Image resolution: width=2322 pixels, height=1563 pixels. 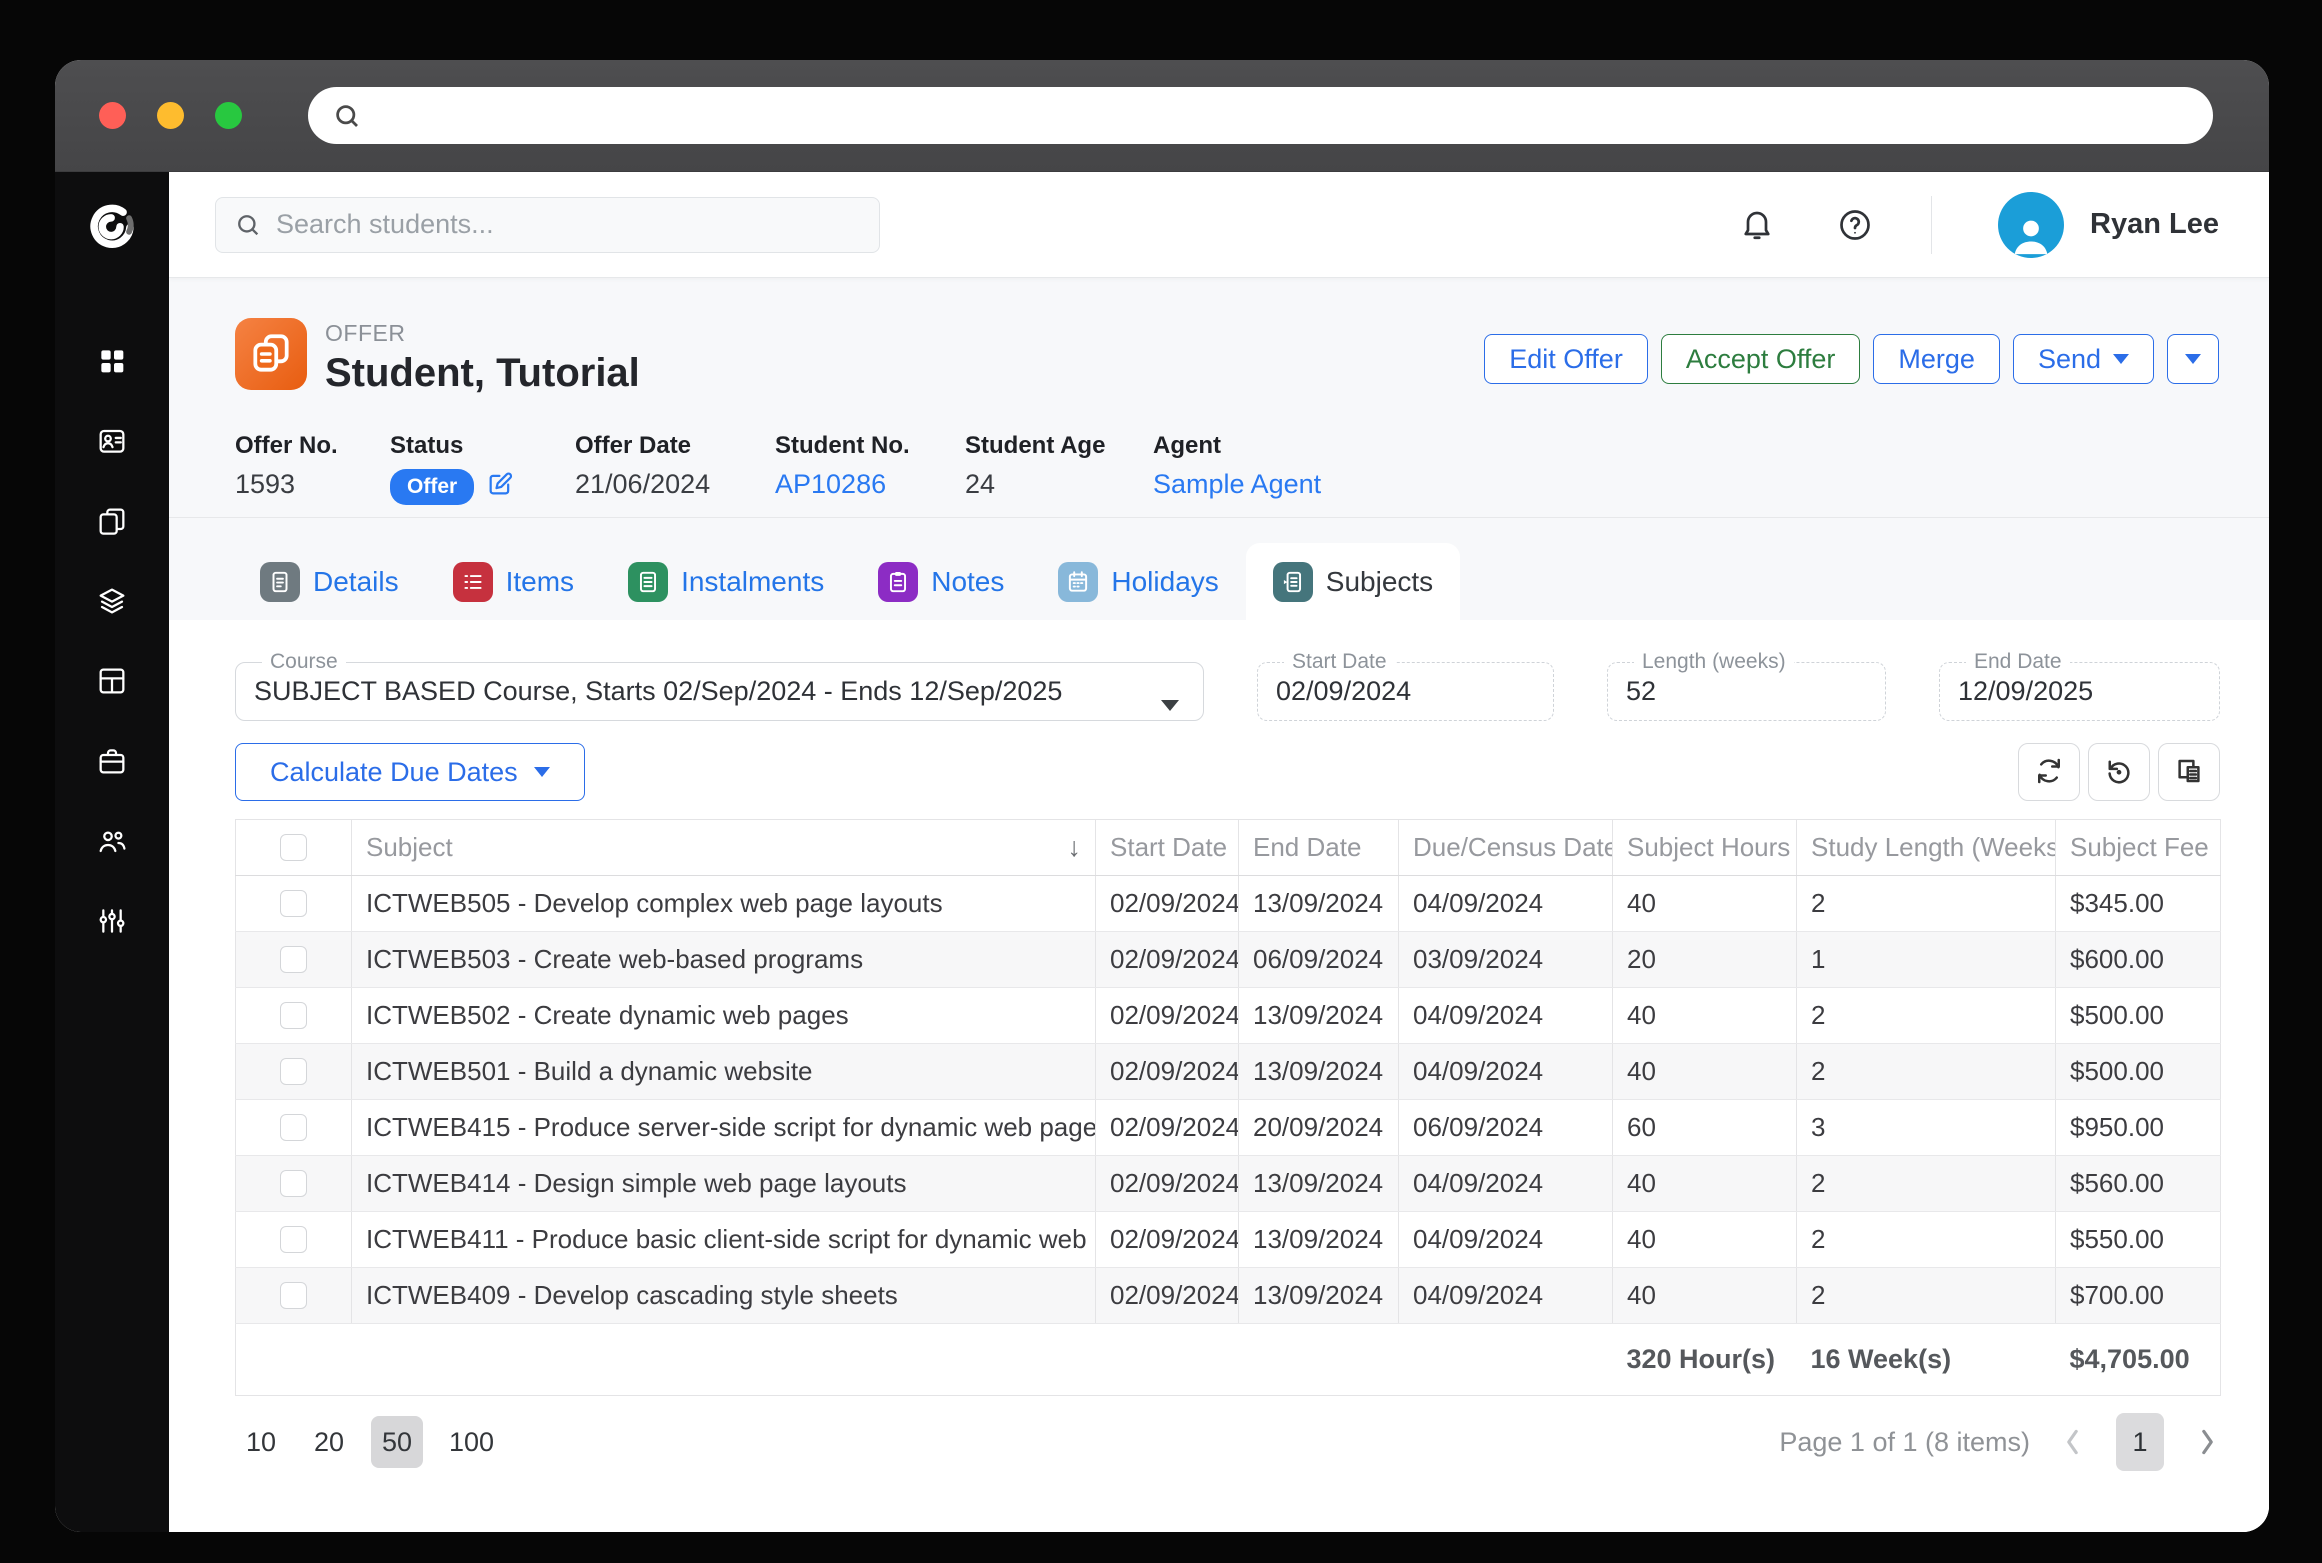 What do you see at coordinates (112, 443) in the screenshot?
I see `sidebar-item-contact-card` at bounding box center [112, 443].